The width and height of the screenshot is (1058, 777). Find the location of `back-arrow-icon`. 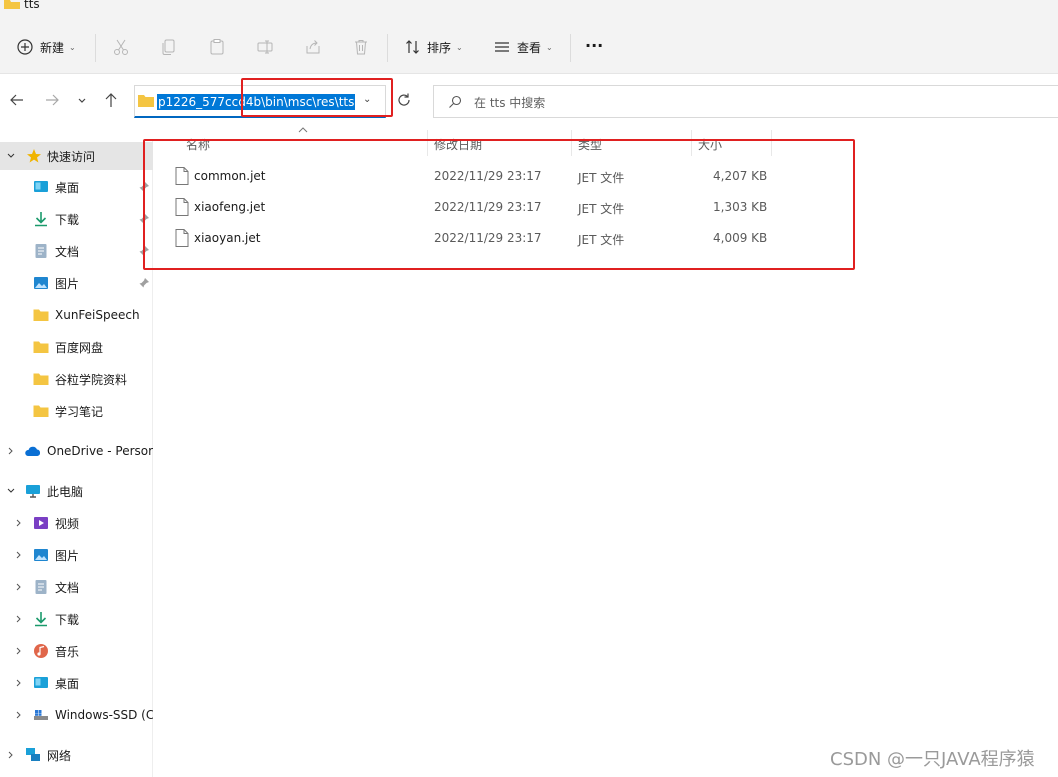

back-arrow-icon is located at coordinates (17, 100).